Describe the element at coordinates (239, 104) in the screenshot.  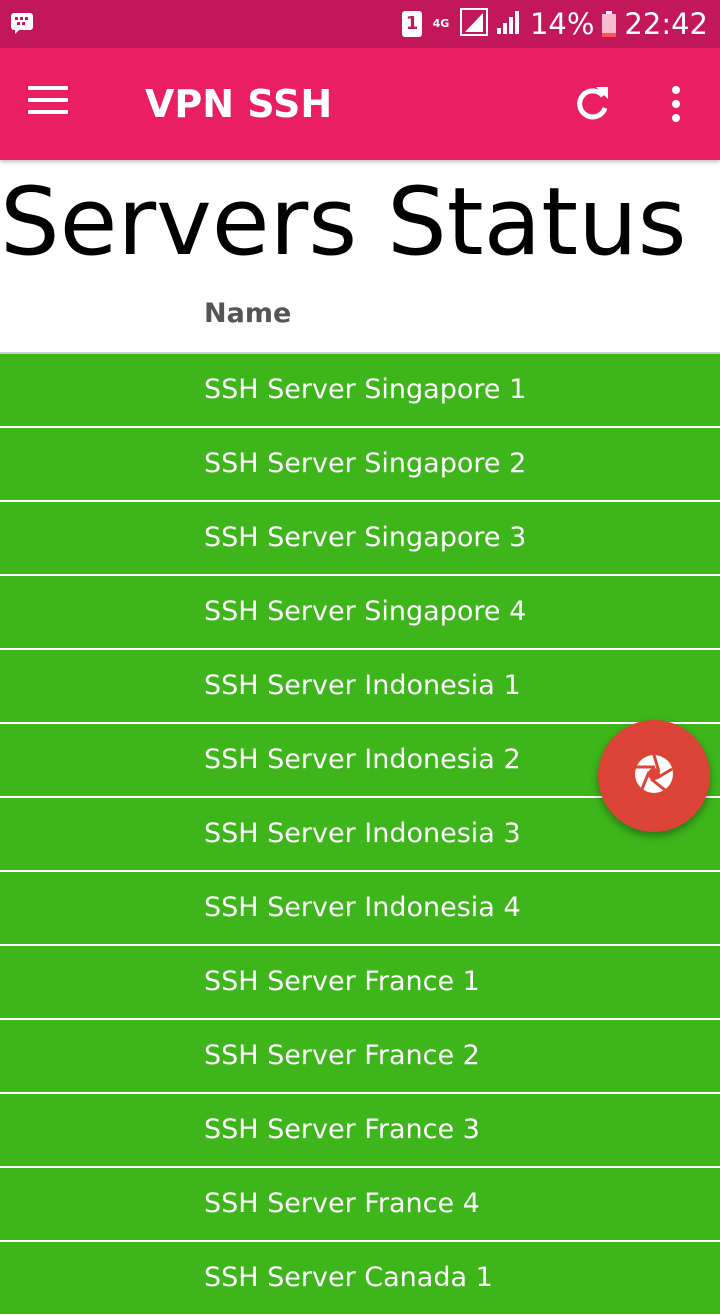
I see `app-title: VPN SSH` at that location.